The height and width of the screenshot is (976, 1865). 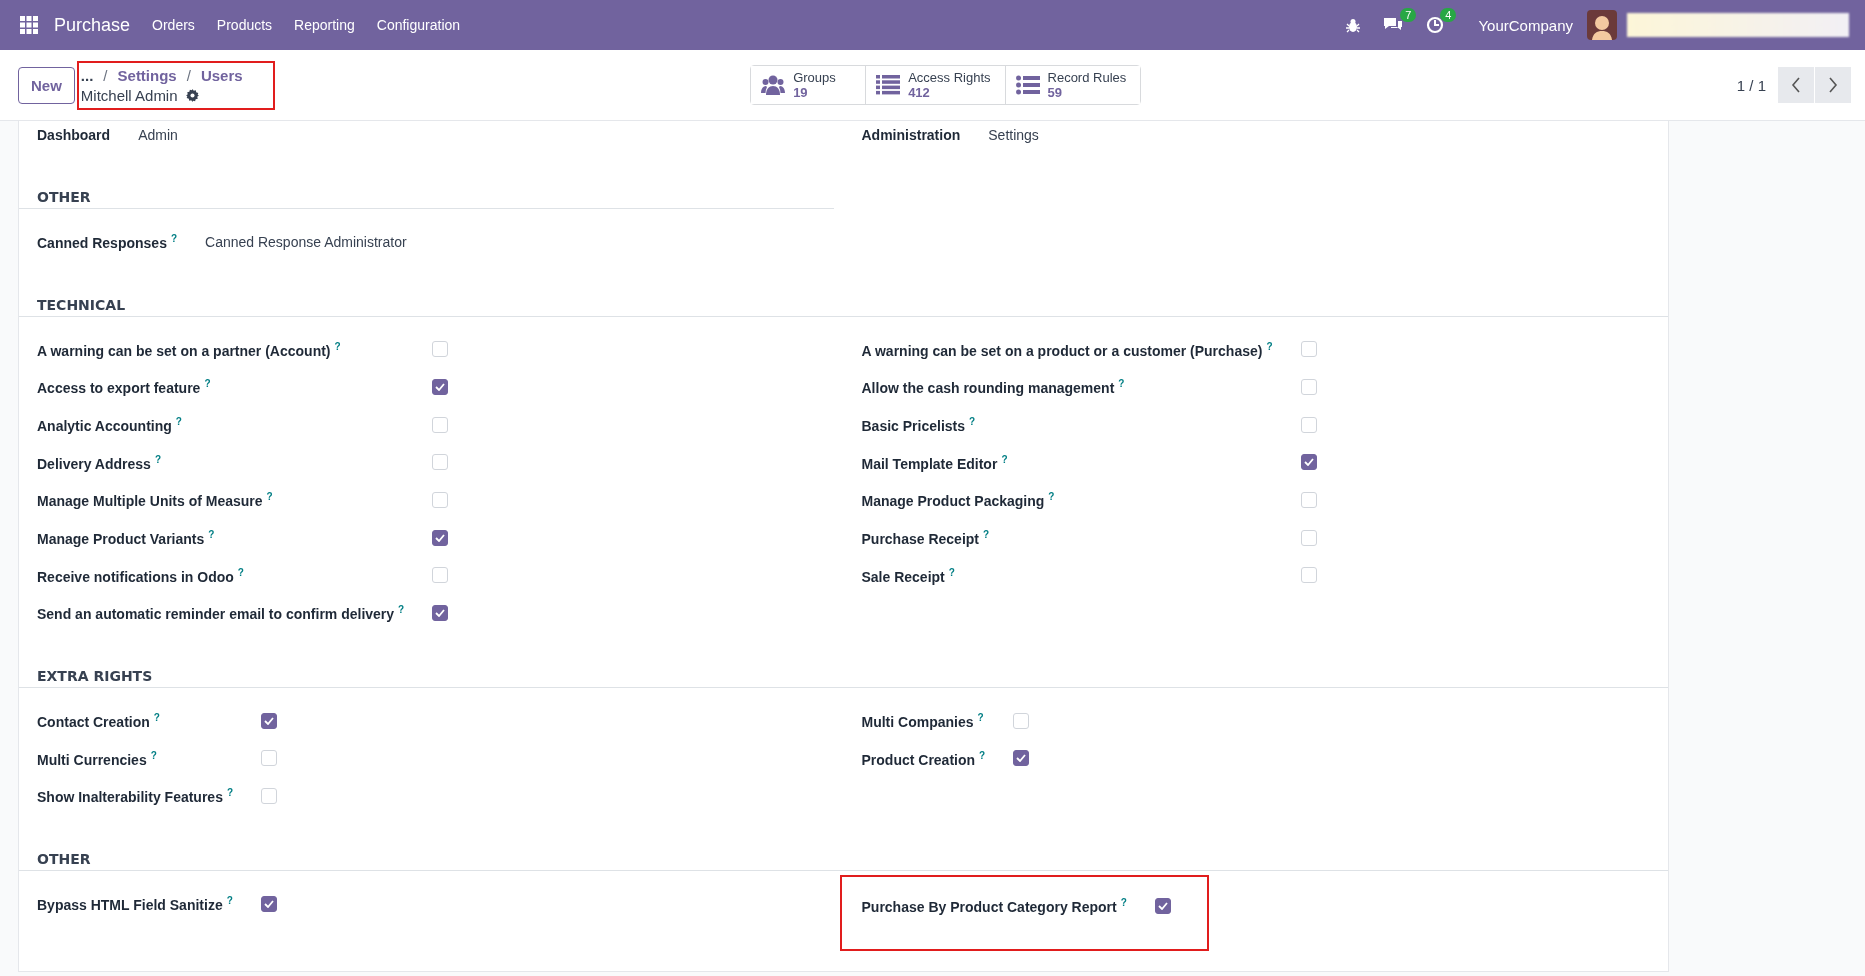 What do you see at coordinates (923, 721) in the screenshot?
I see `field-label: Multi Companies $^{?}$` at bounding box center [923, 721].